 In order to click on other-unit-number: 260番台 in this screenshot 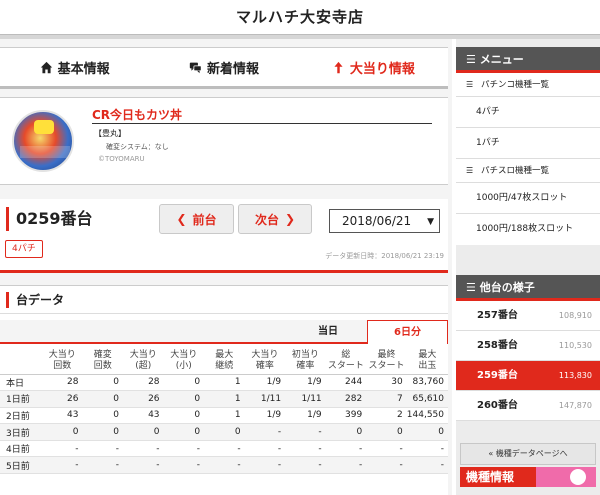, I will do `click(497, 405)`.